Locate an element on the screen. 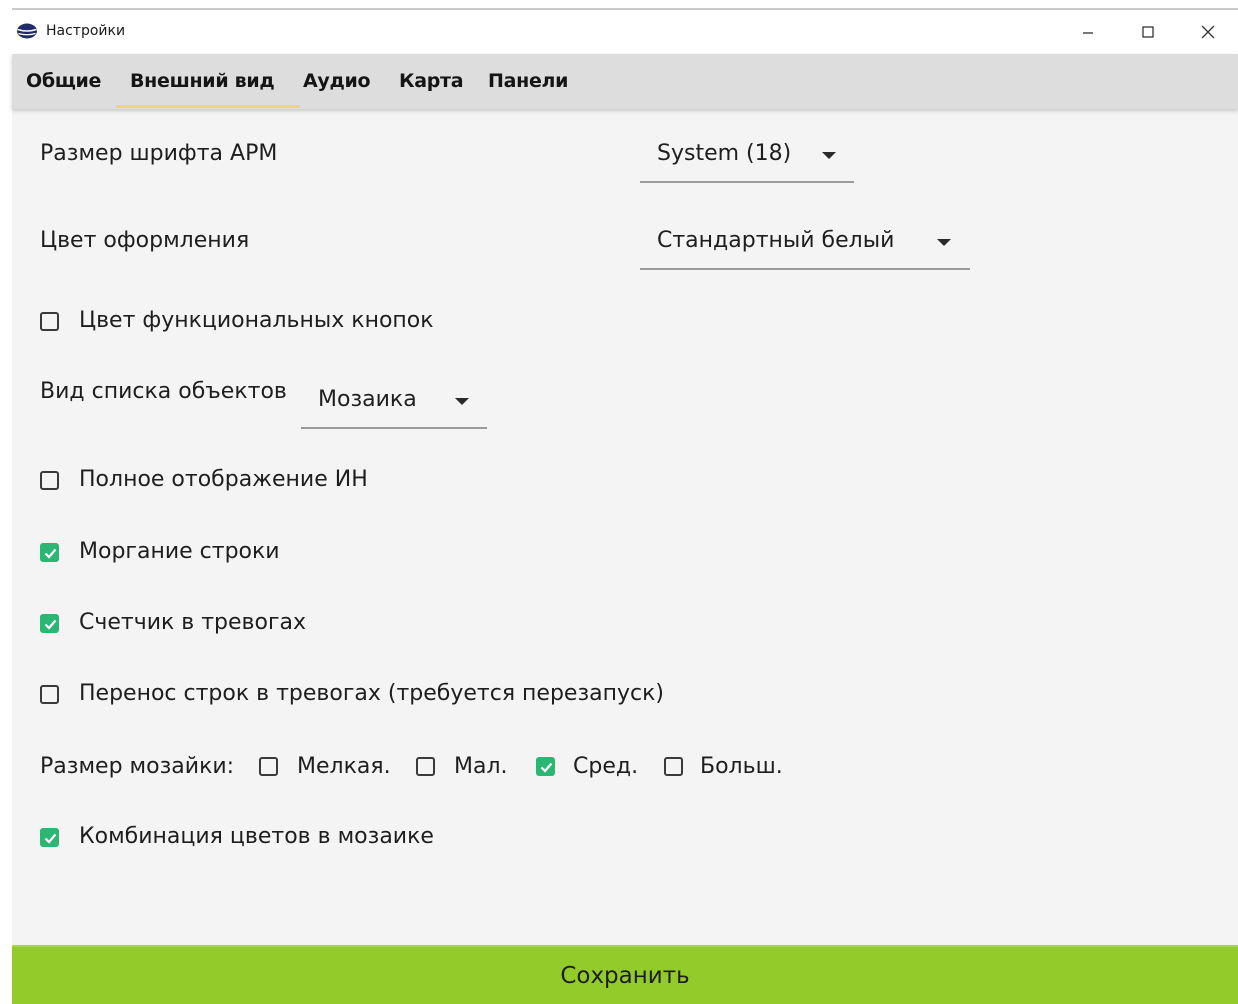 This screenshot has width=1238, height=1004. app-globe-icon is located at coordinates (27, 31).